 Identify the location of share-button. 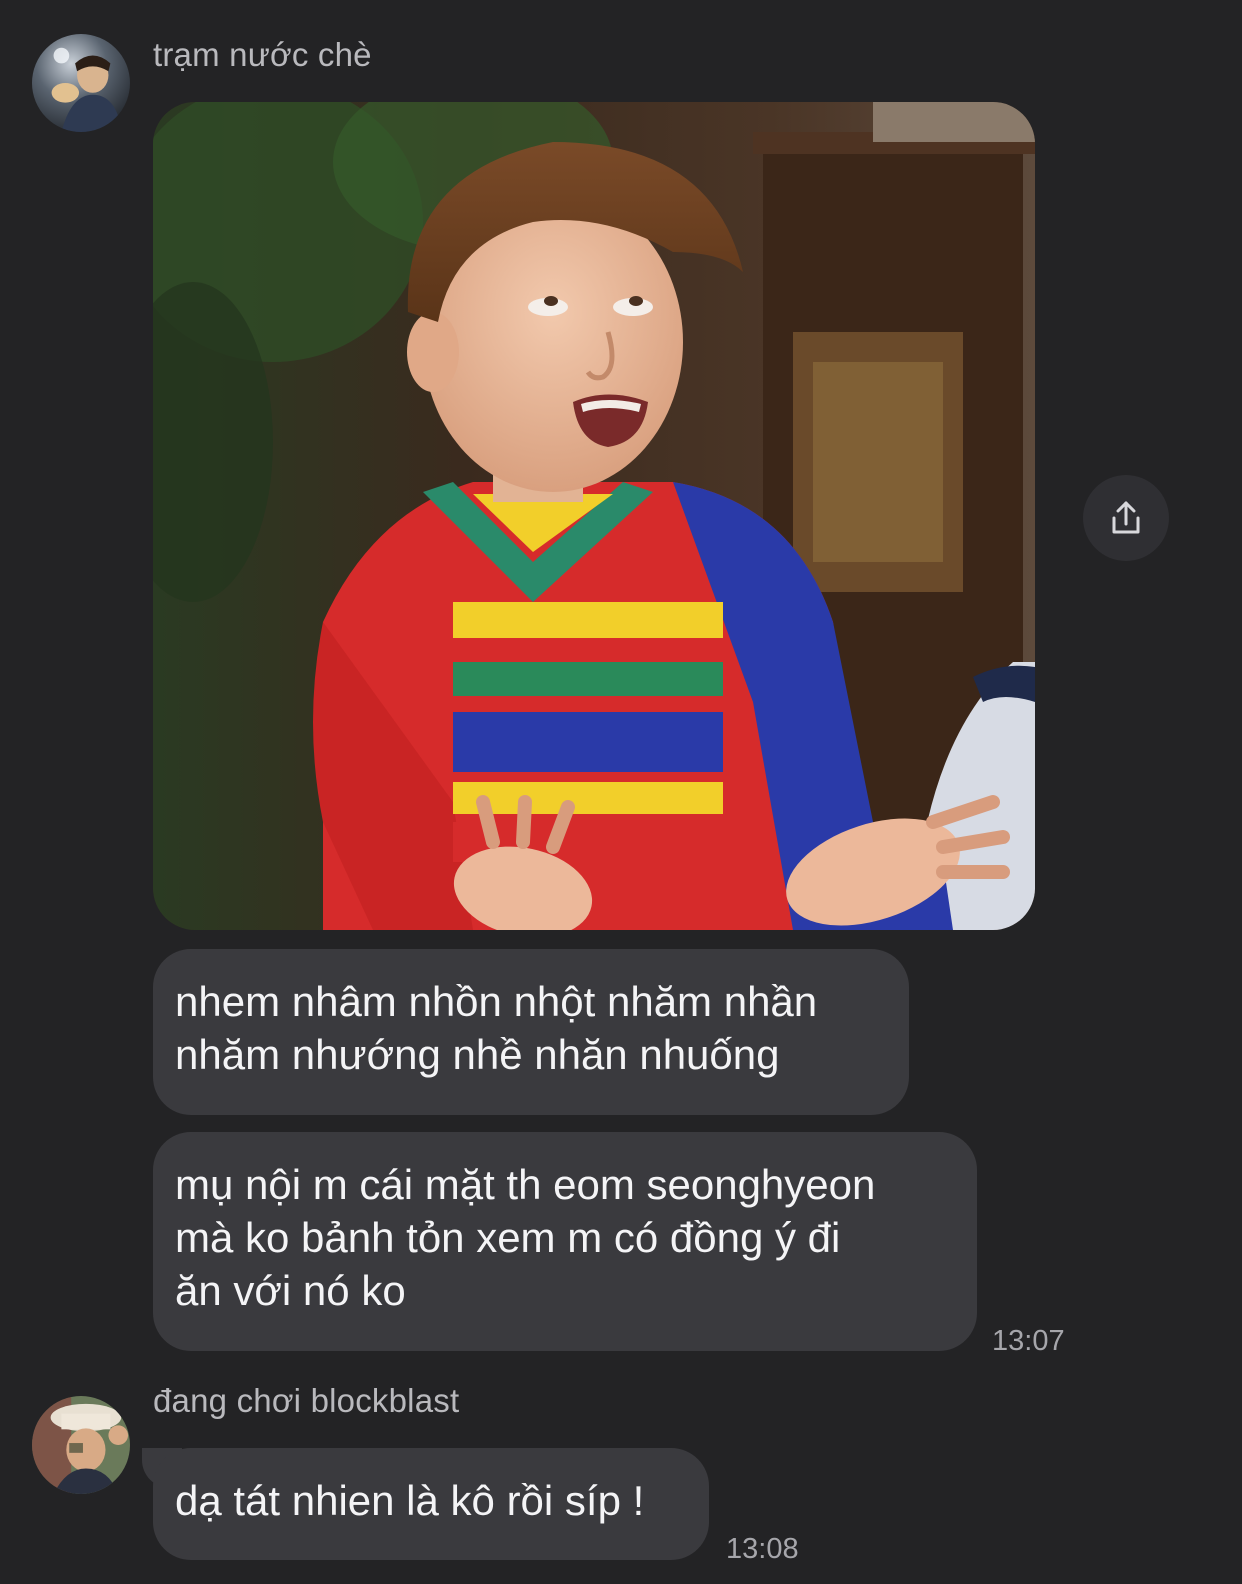
(1126, 518).